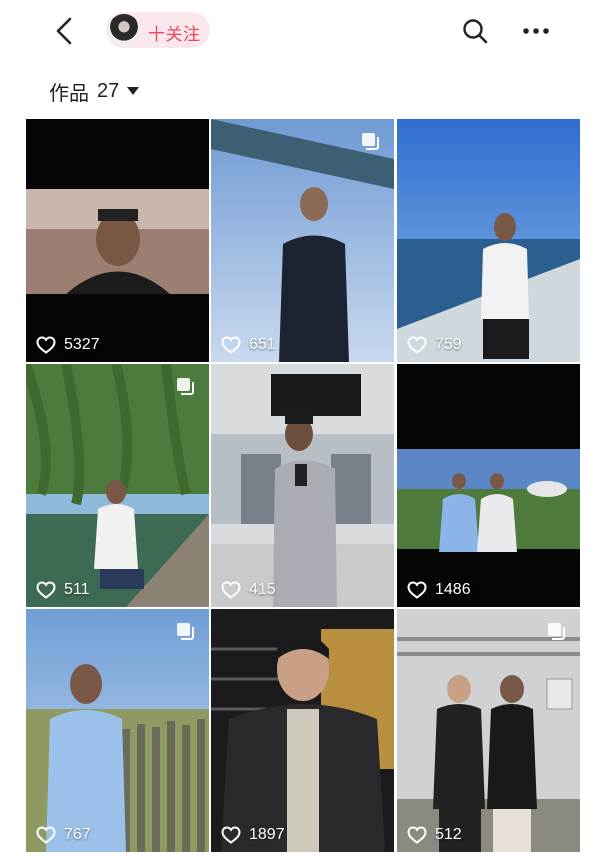 The image size is (610, 857). I want to click on like-count: 767, so click(63, 835).